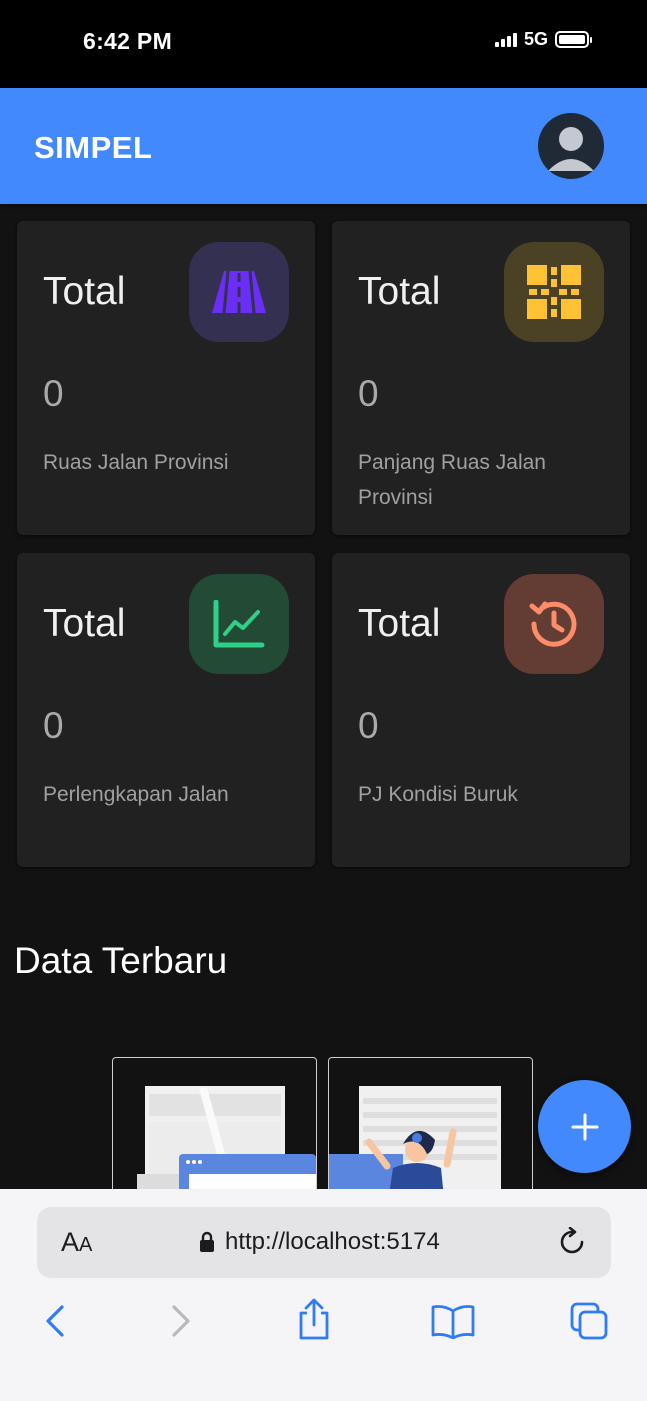 Image resolution: width=647 pixels, height=1401 pixels. I want to click on battery-icon, so click(573, 39).